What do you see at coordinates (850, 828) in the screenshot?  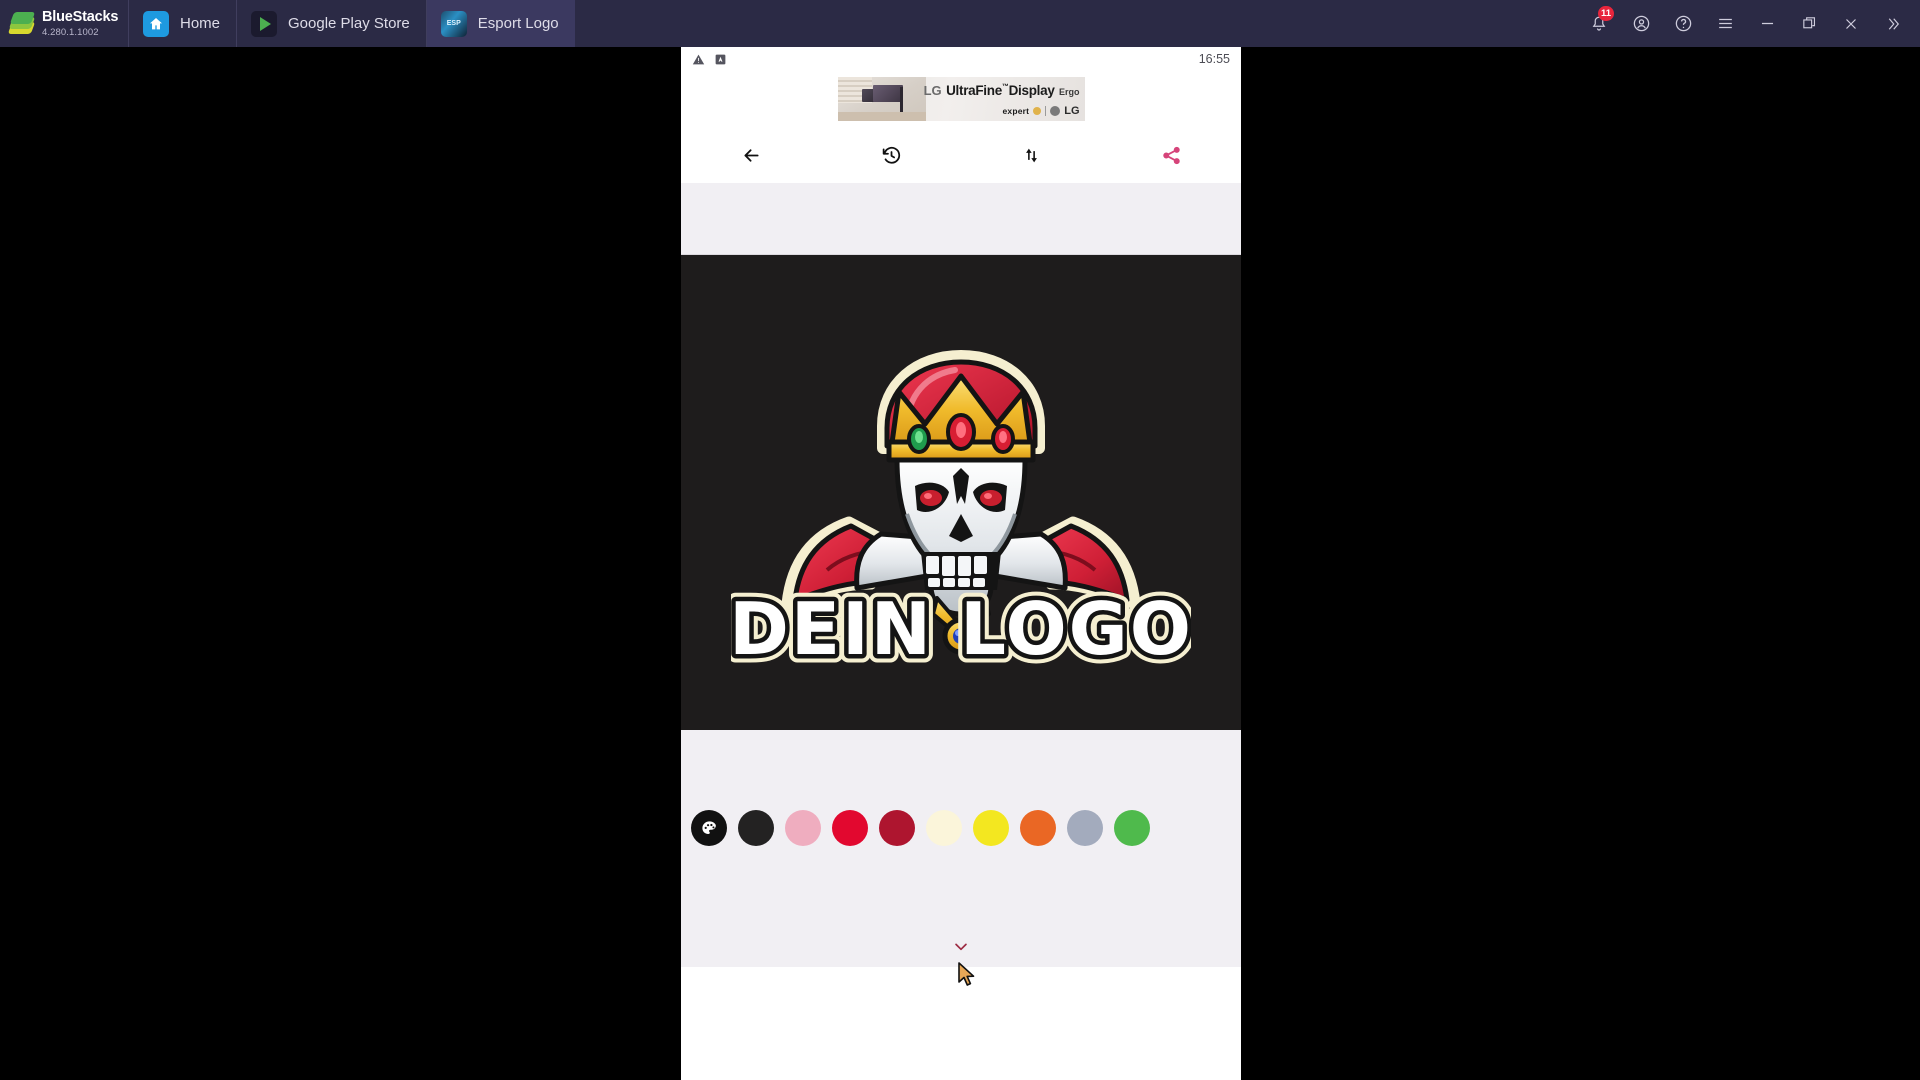 I see `swatch-red` at bounding box center [850, 828].